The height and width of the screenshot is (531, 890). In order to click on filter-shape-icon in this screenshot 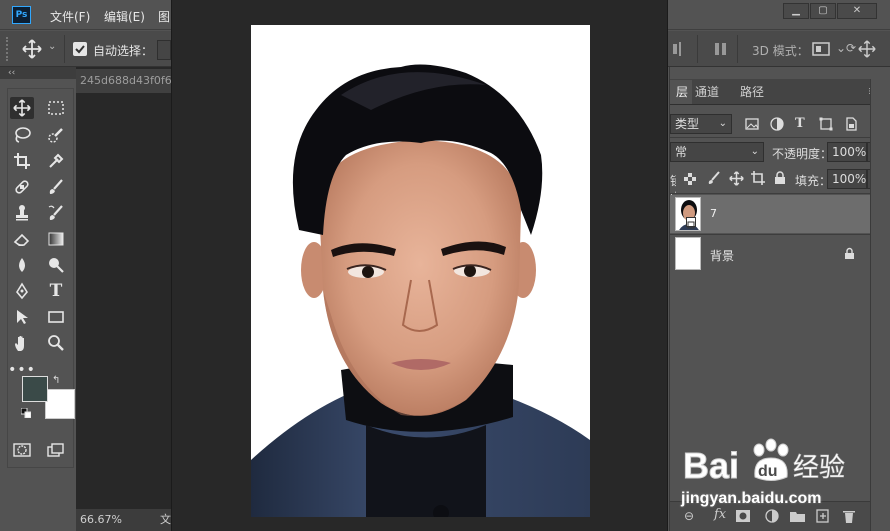, I will do `click(826, 126)`.